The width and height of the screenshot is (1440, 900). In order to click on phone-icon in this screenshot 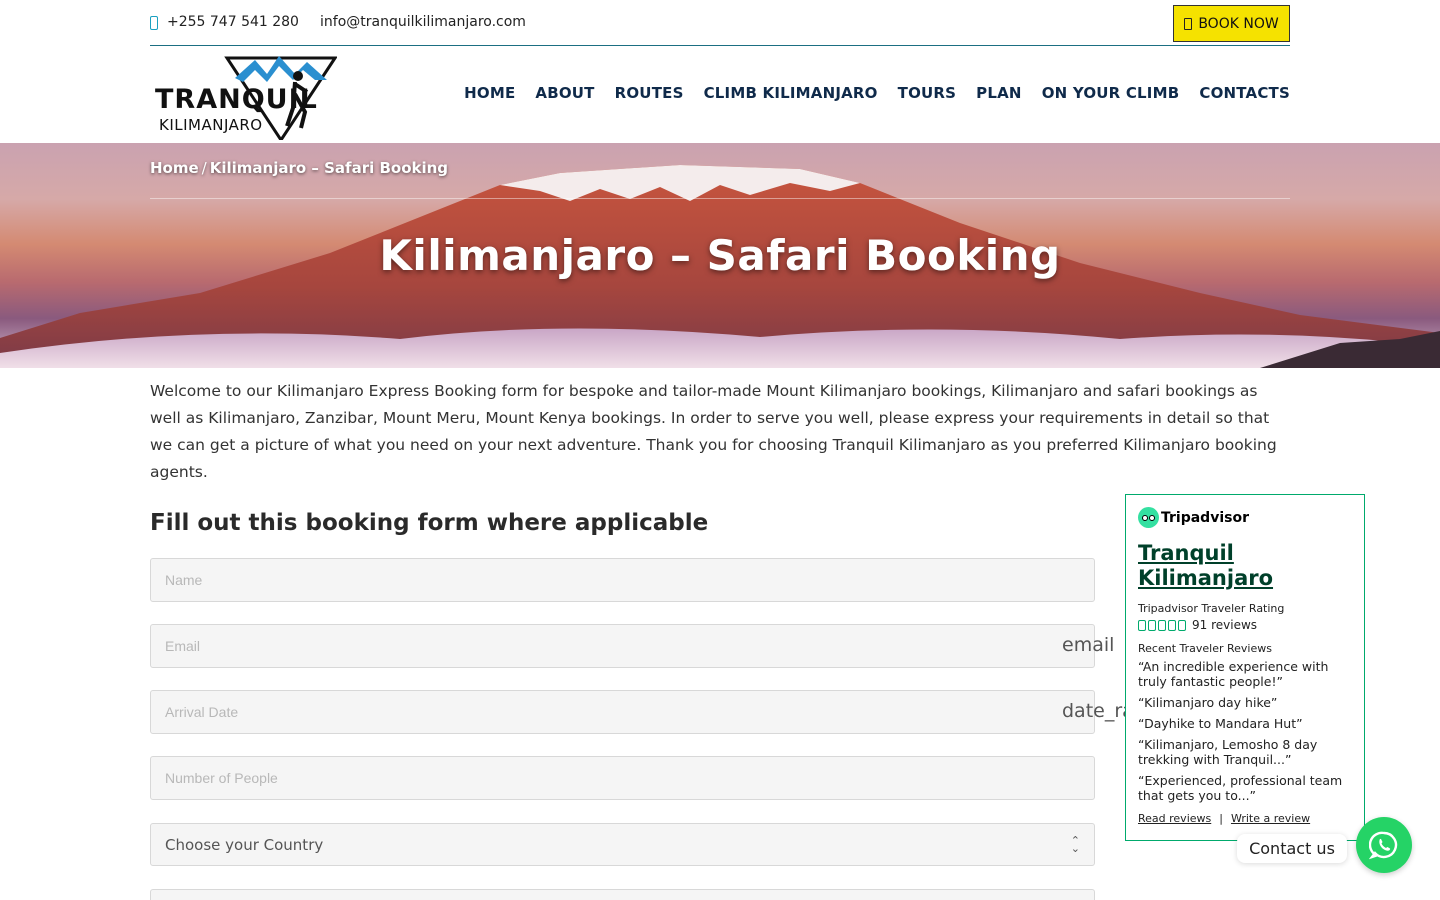, I will do `click(154, 23)`.